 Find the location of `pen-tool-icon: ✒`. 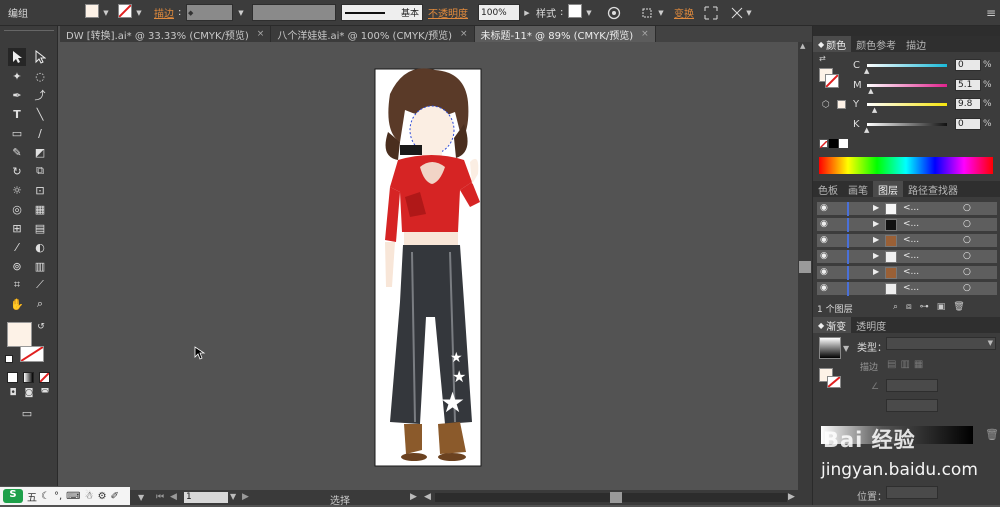

pen-tool-icon: ✒ is located at coordinates (17, 95).